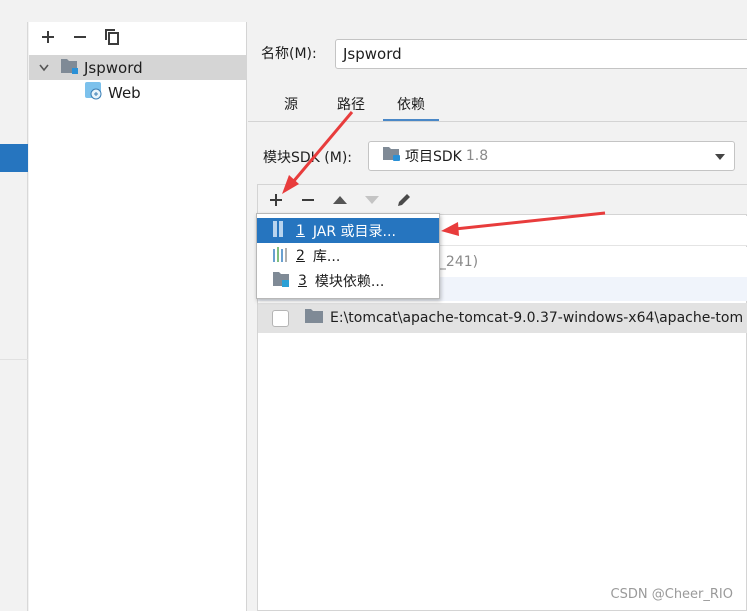 The image size is (747, 611). What do you see at coordinates (308, 200) in the screenshot?
I see `remove-dependency-icon` at bounding box center [308, 200].